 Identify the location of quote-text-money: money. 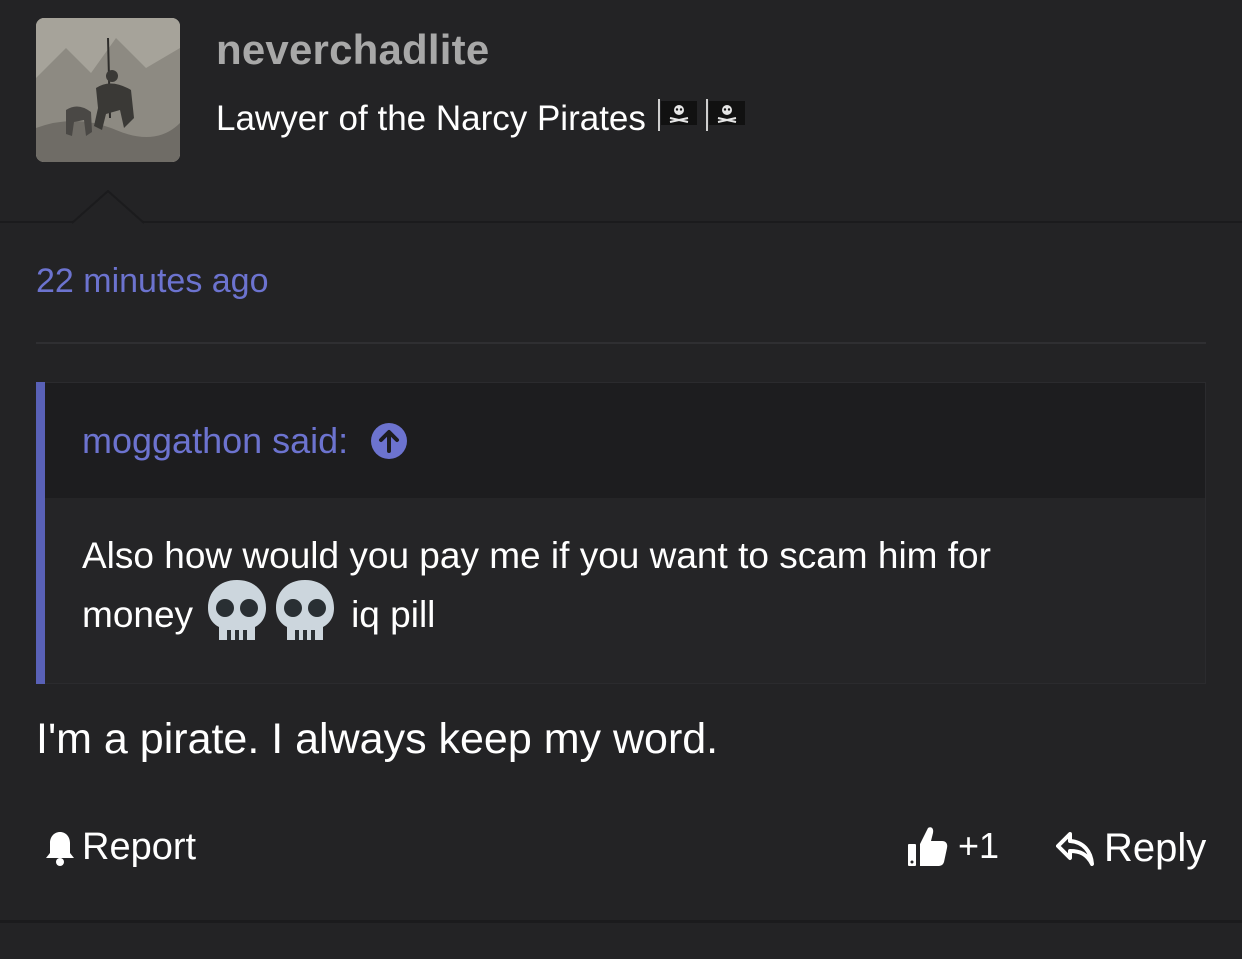
(138, 614).